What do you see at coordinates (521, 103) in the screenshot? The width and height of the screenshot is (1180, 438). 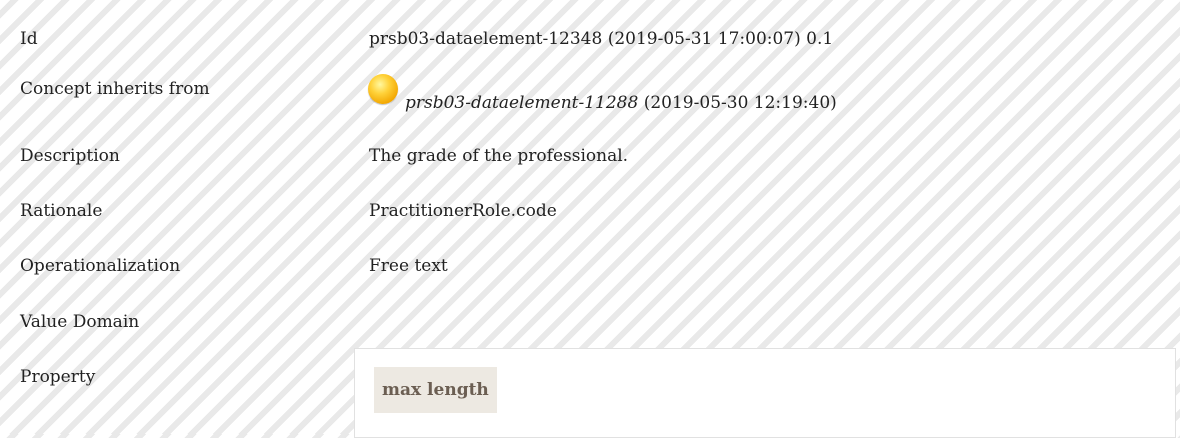 I see `concept-inherits-link: prsb03-dataelement-11288` at bounding box center [521, 103].